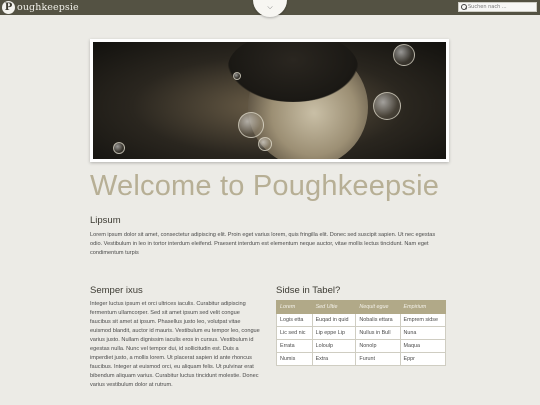 The height and width of the screenshot is (405, 540). Describe the element at coordinates (378, 320) in the screenshot. I see `table-cell: Nobalis ettara` at that location.